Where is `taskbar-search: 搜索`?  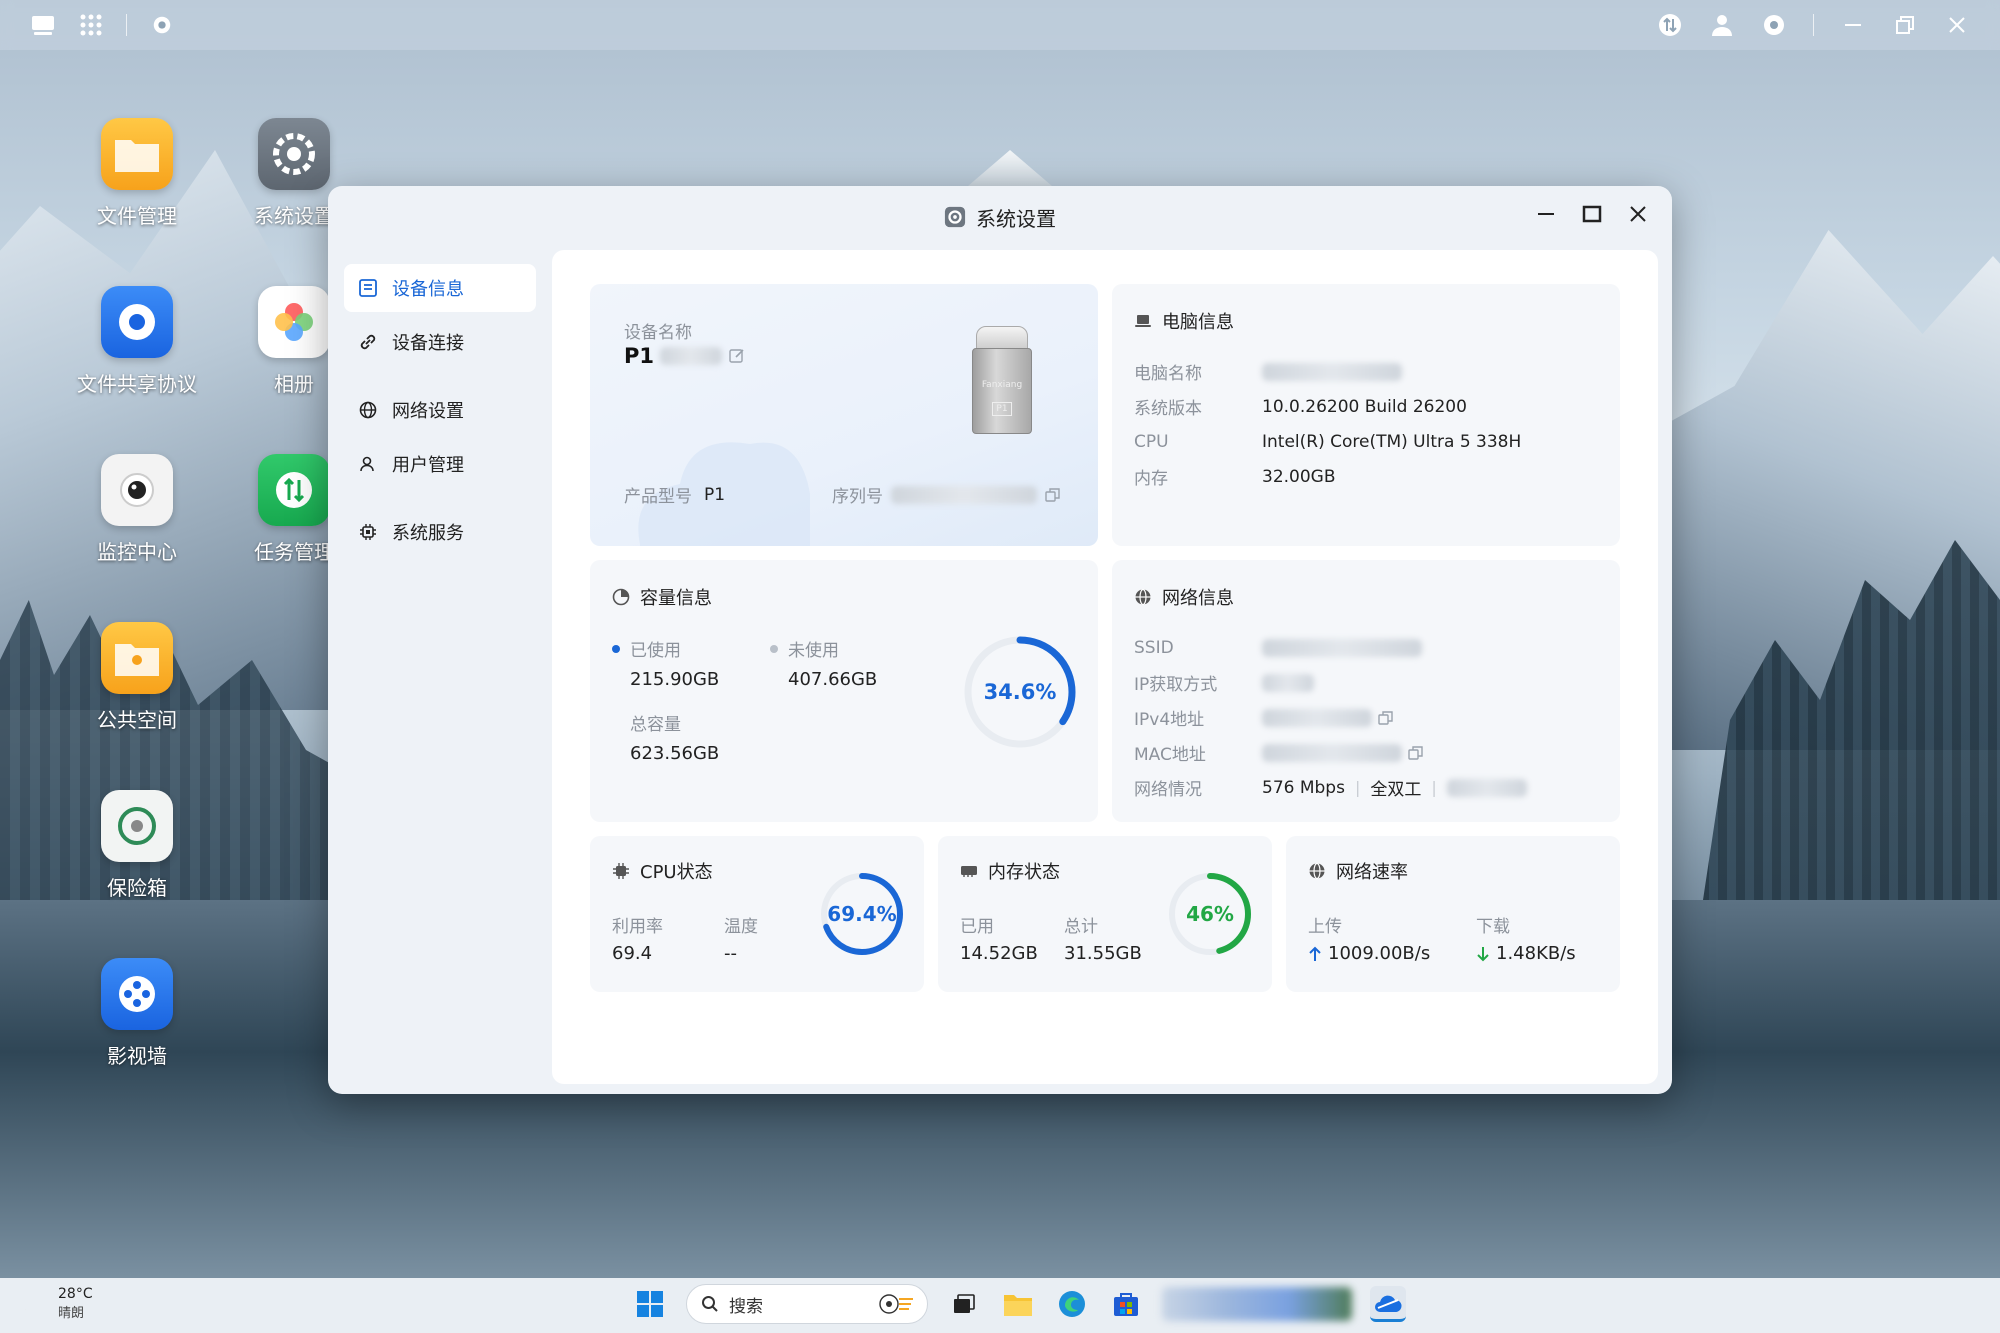
taskbar-search: 搜索 is located at coordinates (807, 1304).